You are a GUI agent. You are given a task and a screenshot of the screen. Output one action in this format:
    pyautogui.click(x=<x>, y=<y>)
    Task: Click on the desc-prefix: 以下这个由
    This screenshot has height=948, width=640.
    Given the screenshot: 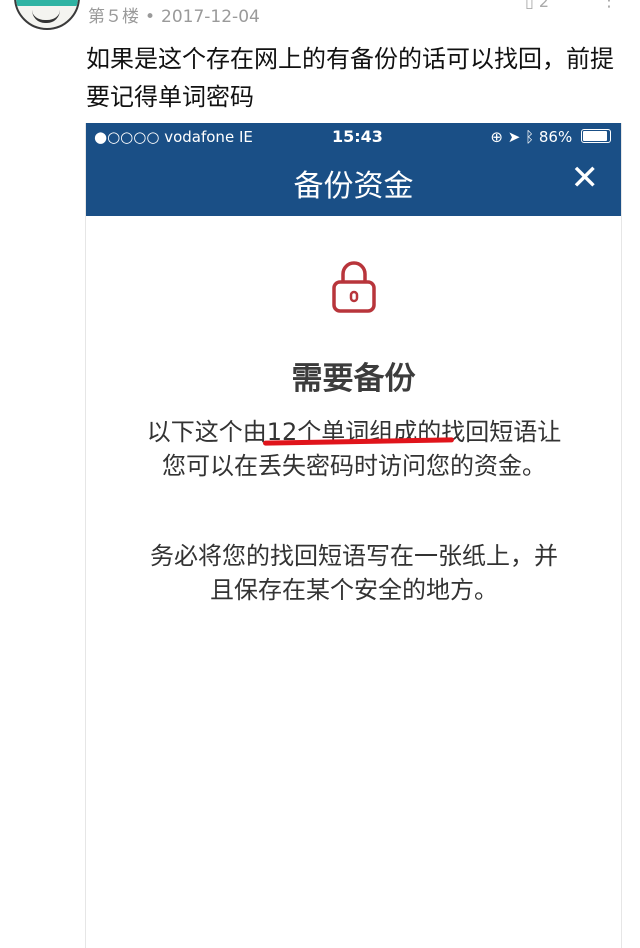 What is the action you would take?
    pyautogui.click(x=206, y=432)
    